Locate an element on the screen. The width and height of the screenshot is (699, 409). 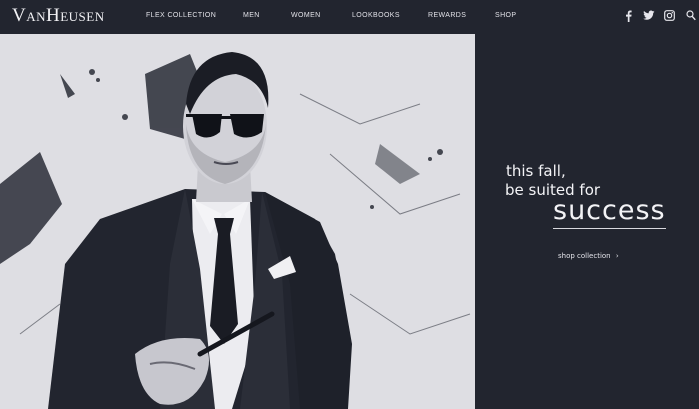
instagram-icon is located at coordinates (669, 17).